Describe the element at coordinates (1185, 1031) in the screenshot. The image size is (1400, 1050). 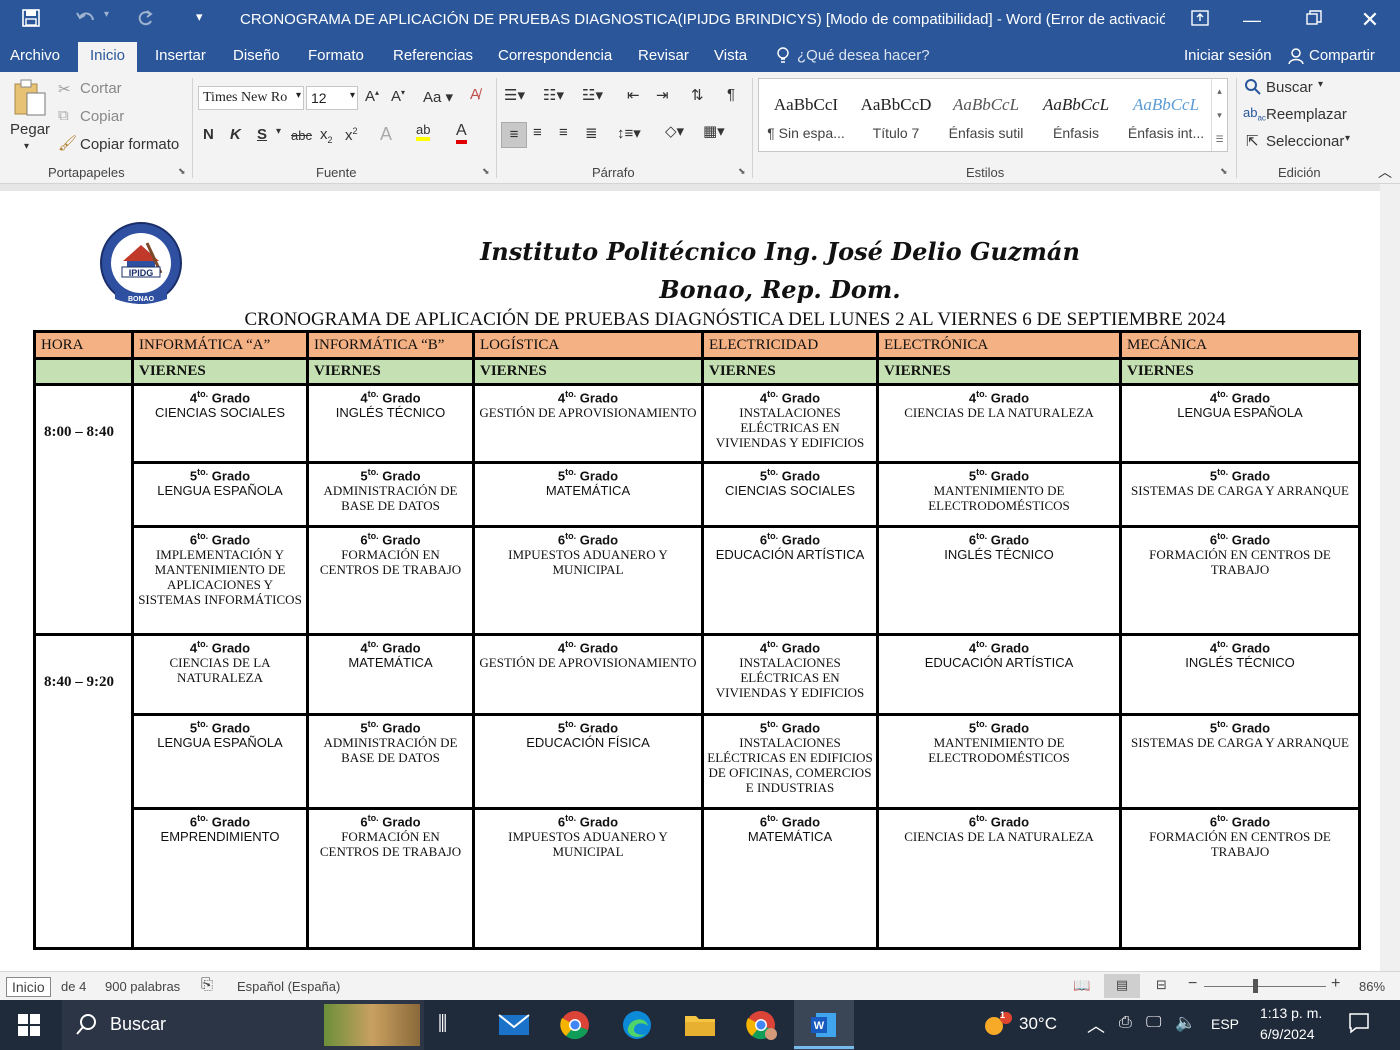
I see `volume-icon: 🔈` at that location.